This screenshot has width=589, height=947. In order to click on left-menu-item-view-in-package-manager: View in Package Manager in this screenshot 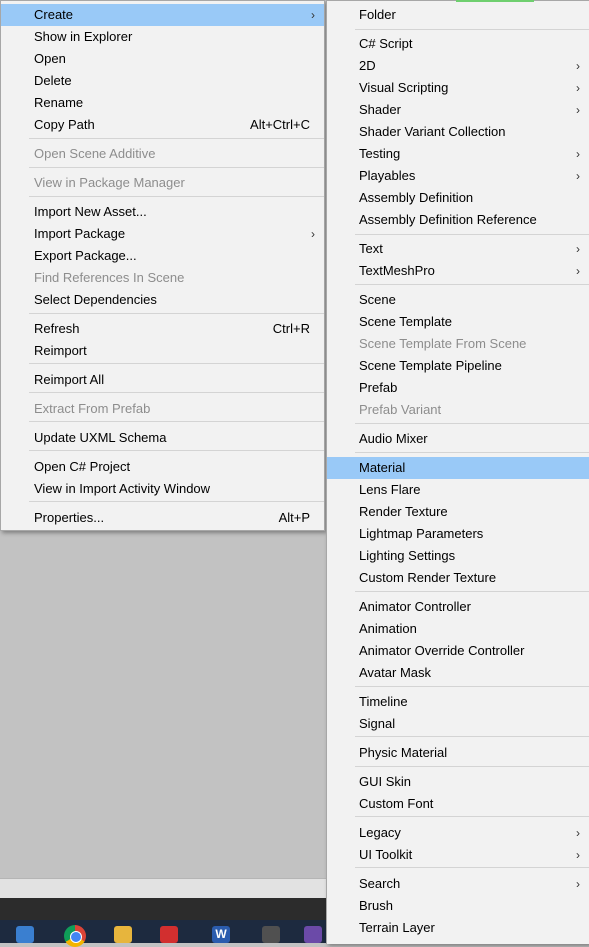, I will do `click(162, 183)`.